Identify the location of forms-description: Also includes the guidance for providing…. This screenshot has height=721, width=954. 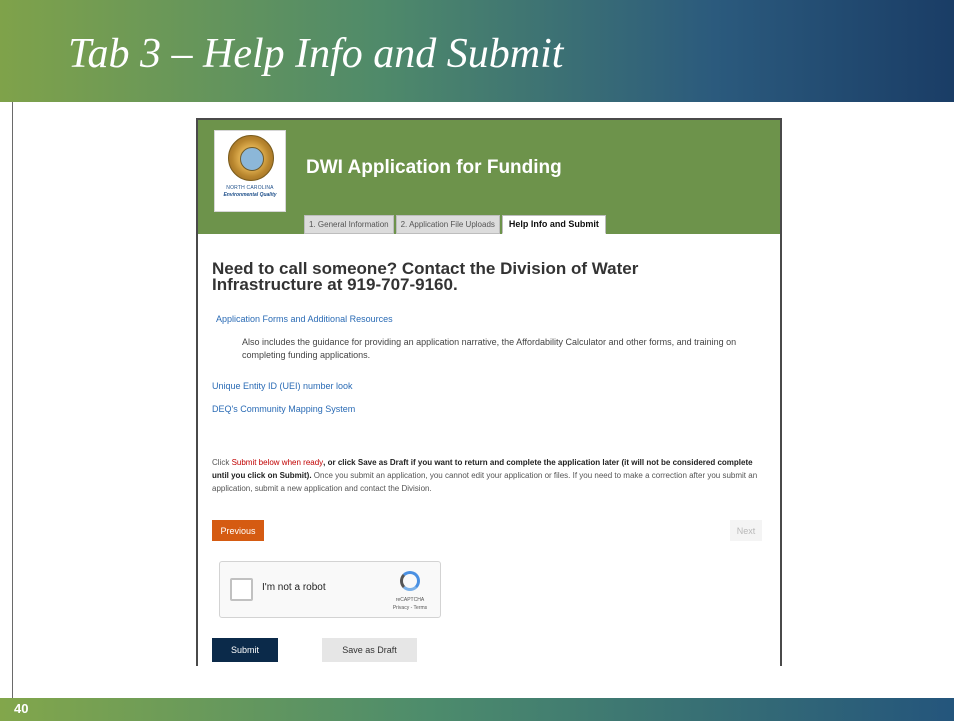
(489, 348).